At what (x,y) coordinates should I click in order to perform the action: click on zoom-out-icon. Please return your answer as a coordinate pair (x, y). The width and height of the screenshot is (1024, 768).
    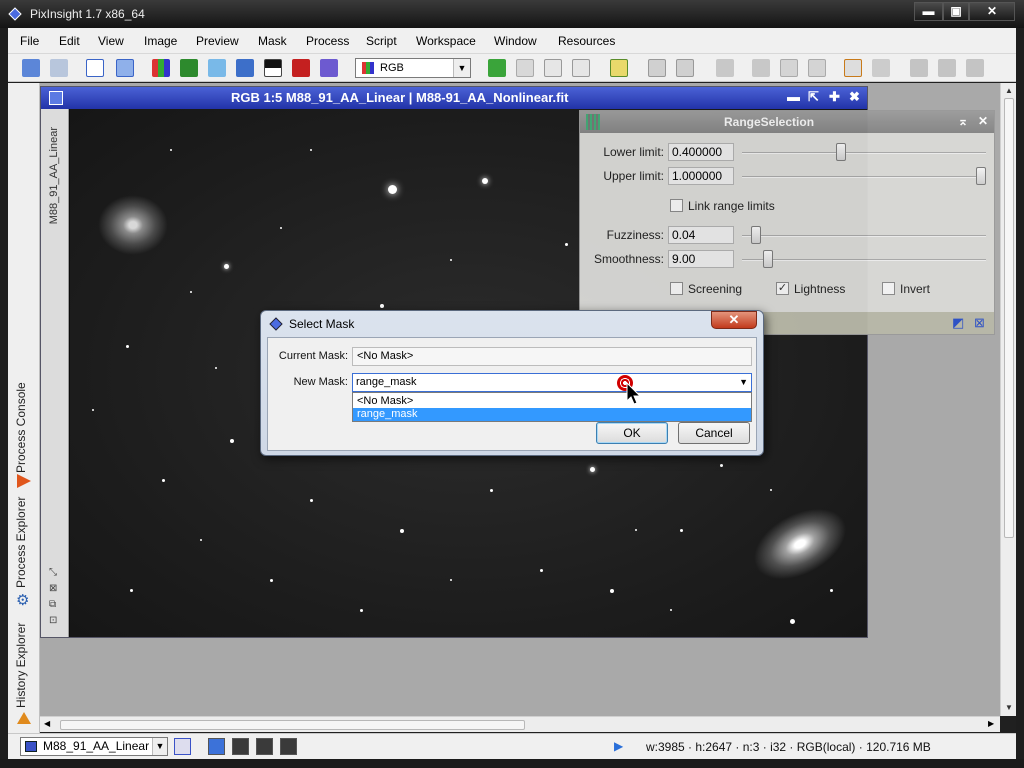
    Looking at the image, I should click on (657, 68).